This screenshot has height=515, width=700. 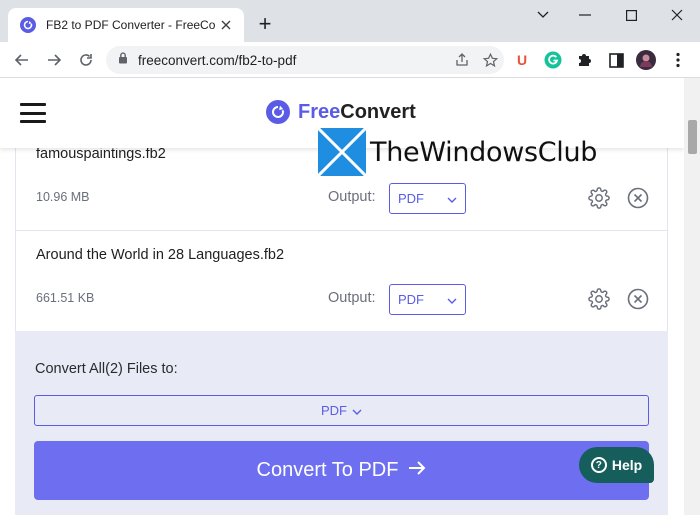 What do you see at coordinates (101, 154) in the screenshot?
I see `file-name: famouspaintings.fb2` at bounding box center [101, 154].